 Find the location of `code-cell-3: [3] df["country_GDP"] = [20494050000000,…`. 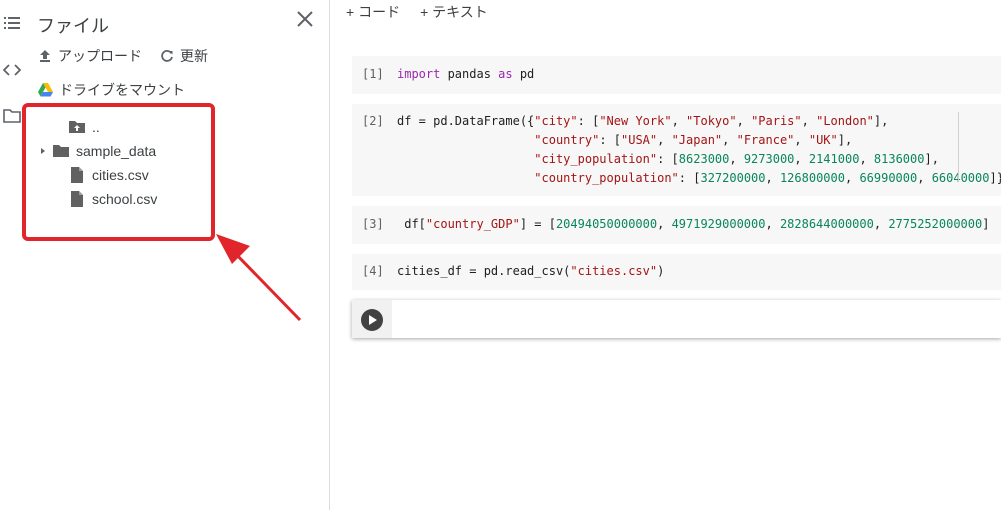

code-cell-3: [3] df["country_GDP"] = [20494050000000,… is located at coordinates (676, 225).